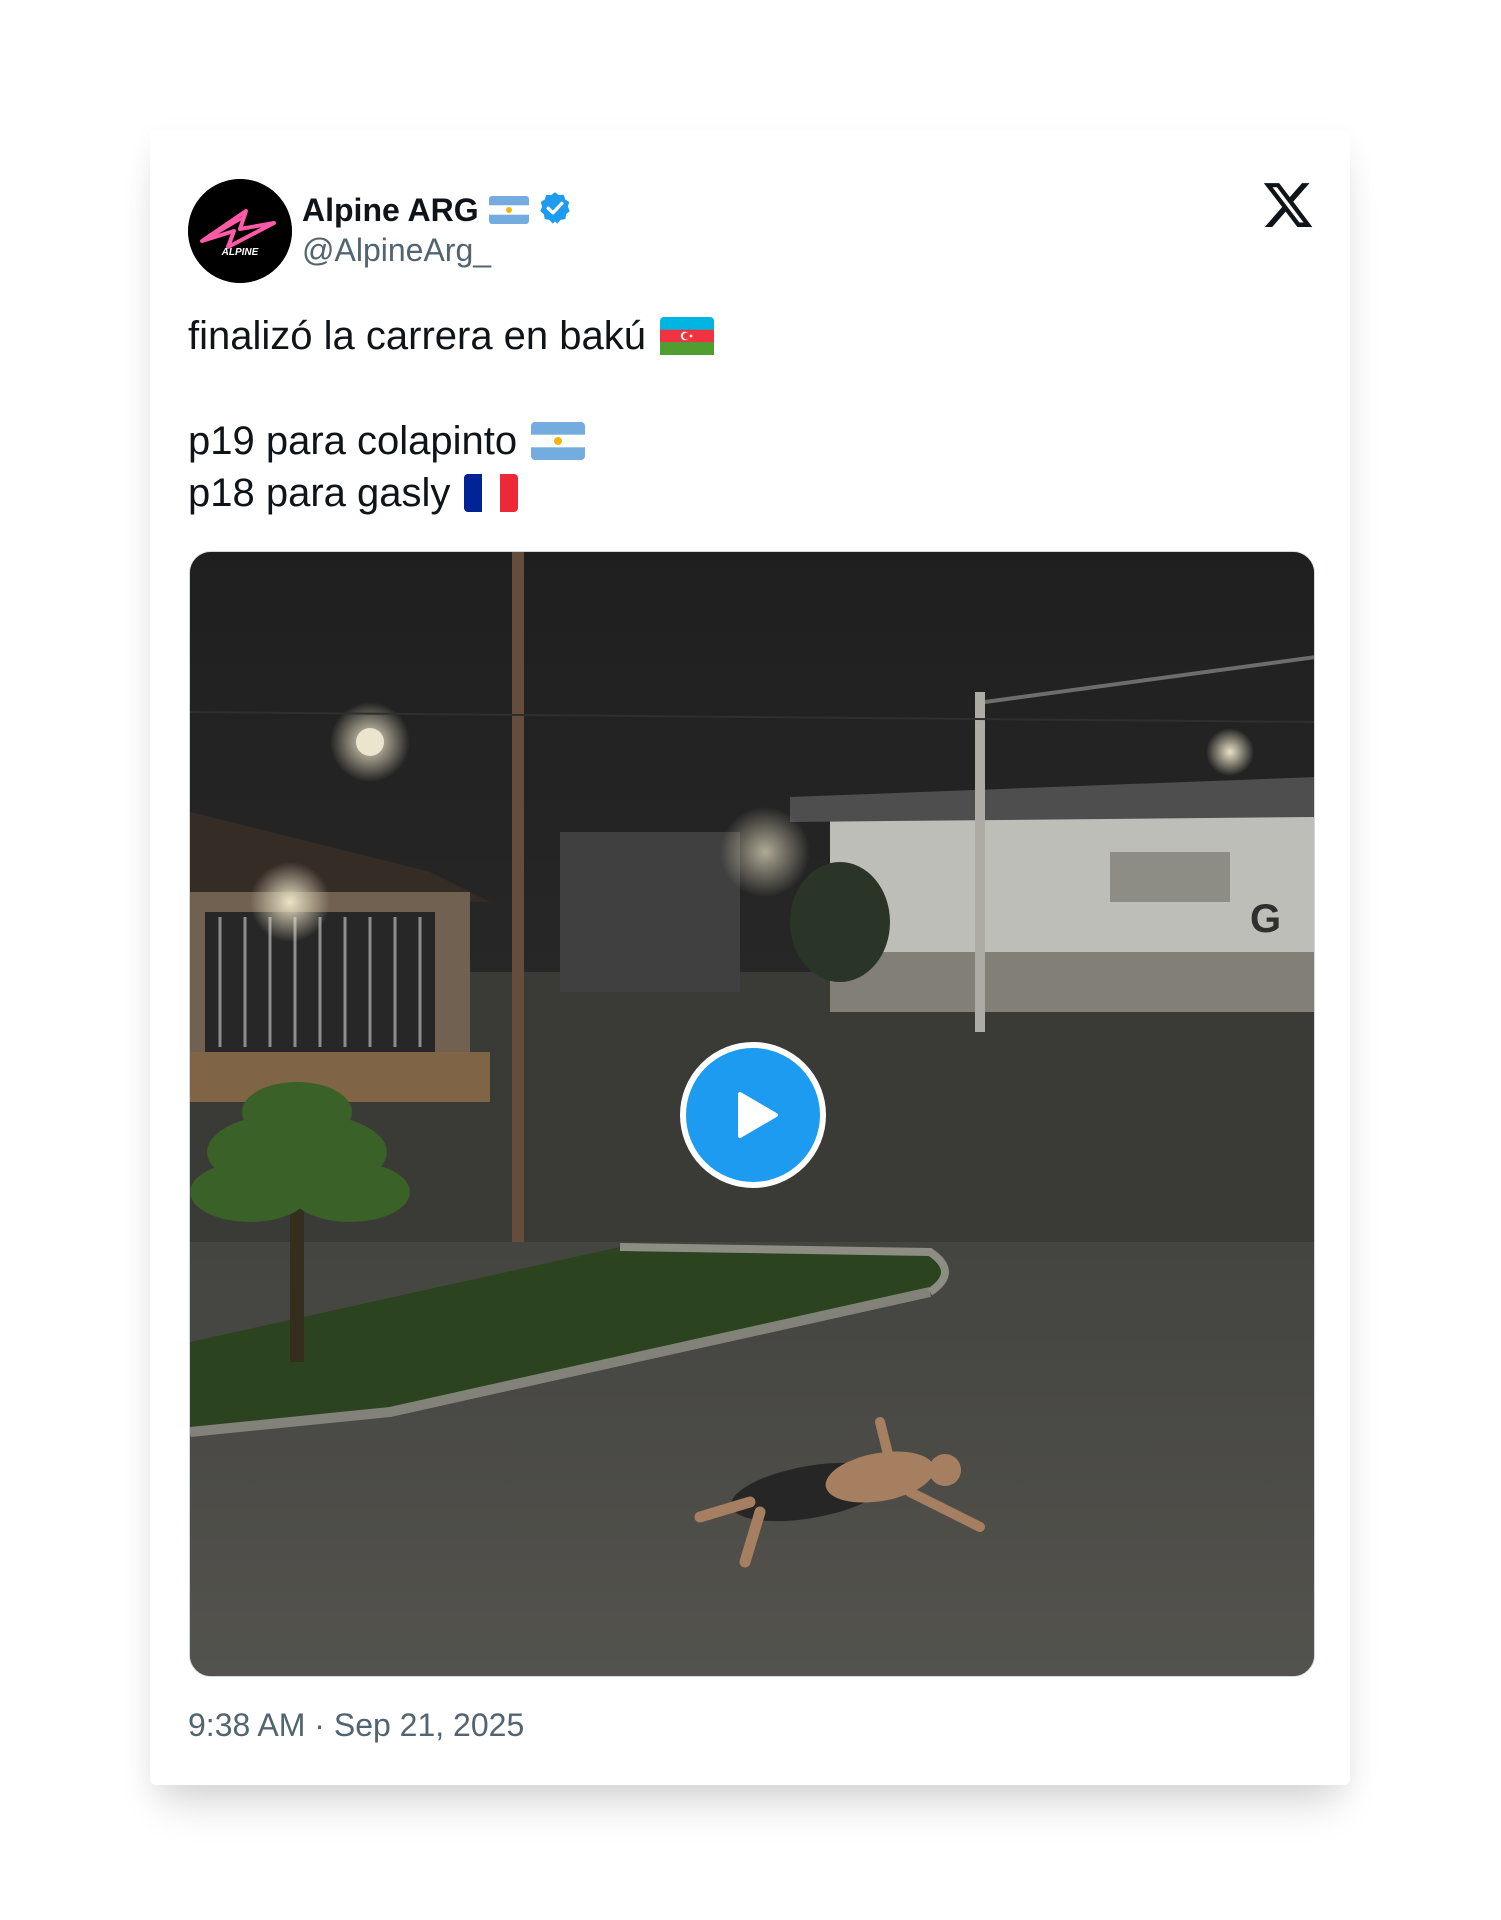  What do you see at coordinates (738, 493) in the screenshot?
I see `tweet-line: p18 para gasly` at bounding box center [738, 493].